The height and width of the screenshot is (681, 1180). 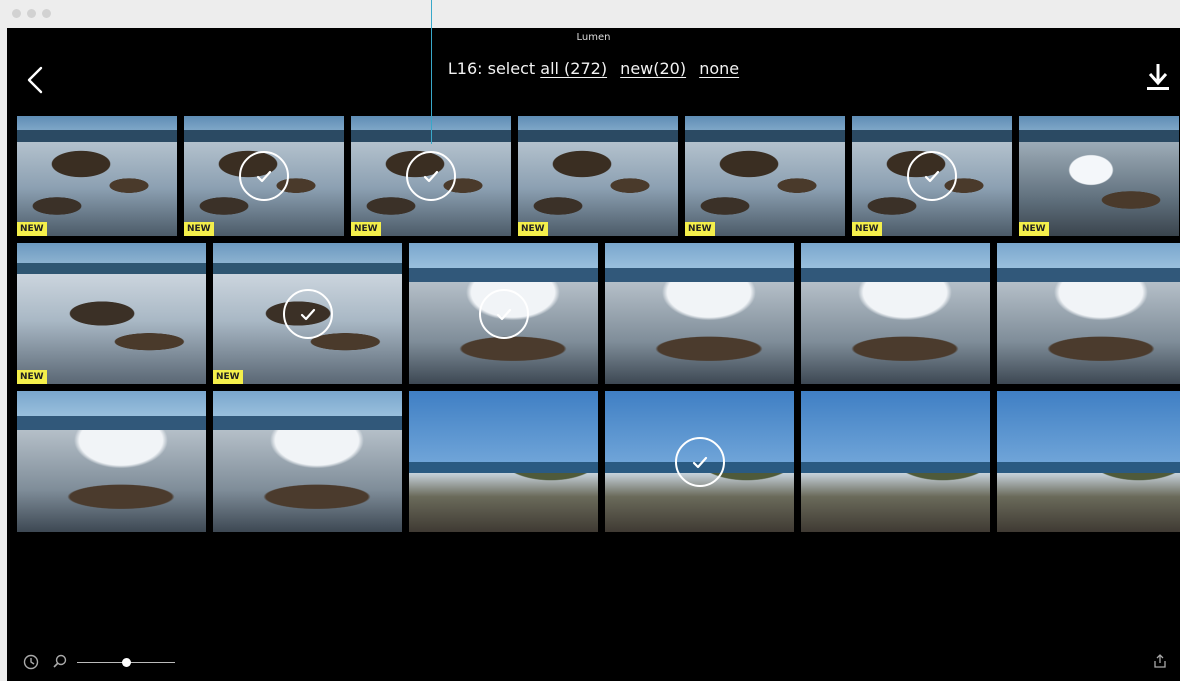 I want to click on zoom-slider-knob, so click(x=126, y=662).